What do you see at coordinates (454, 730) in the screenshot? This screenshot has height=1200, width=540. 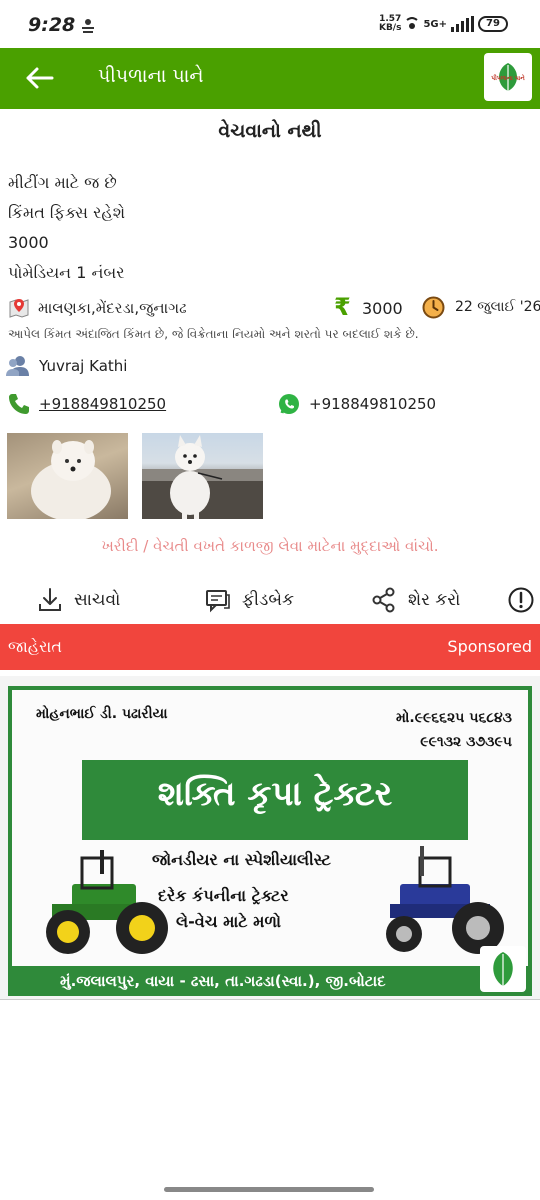 I see `banner-mobile: મો.૯૯૬૬૨૫ ૫૬૮૪૩ ૯૯૧૩૨ ૩૭૩૯૫` at bounding box center [454, 730].